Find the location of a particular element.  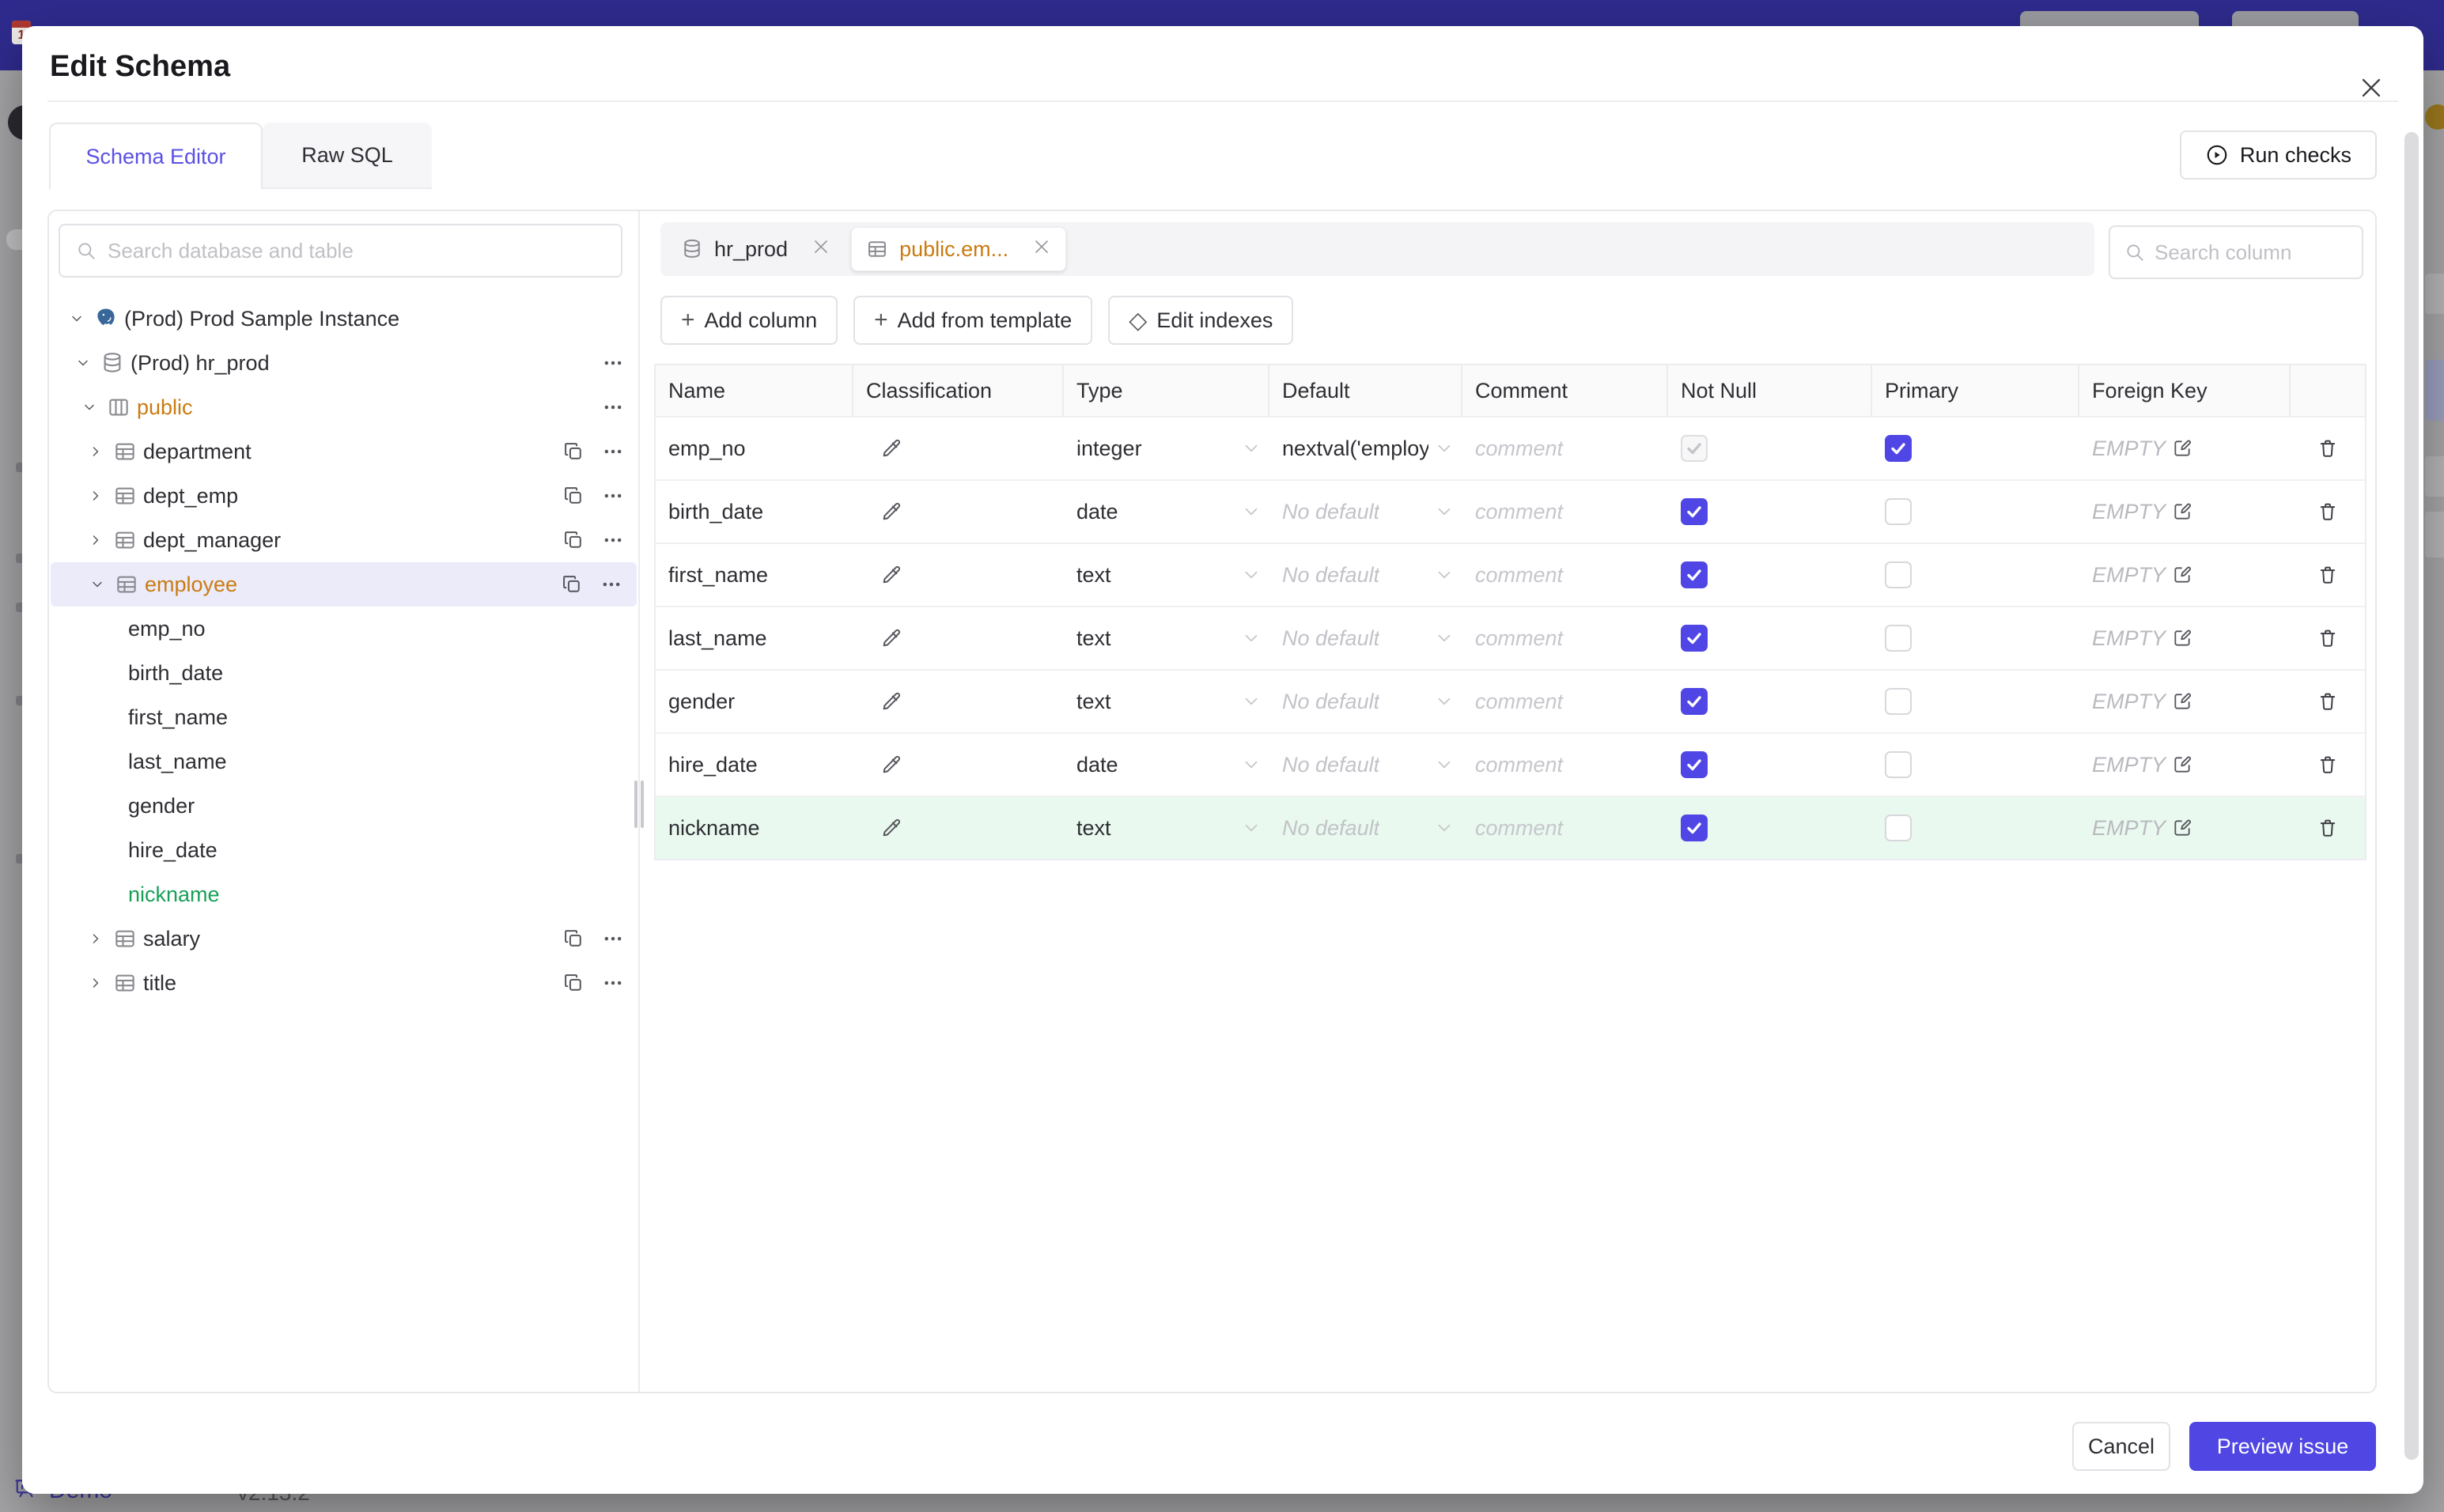

edit-indexes-button: ◇ Edit indexes is located at coordinates (1201, 320).